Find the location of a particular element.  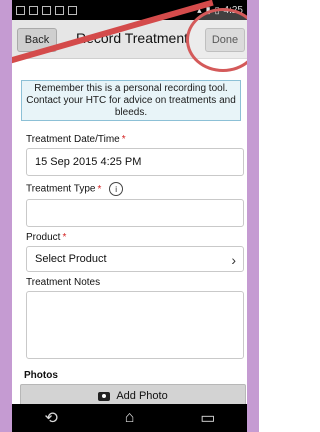

back-icon: ⟲ is located at coordinates (51, 418).